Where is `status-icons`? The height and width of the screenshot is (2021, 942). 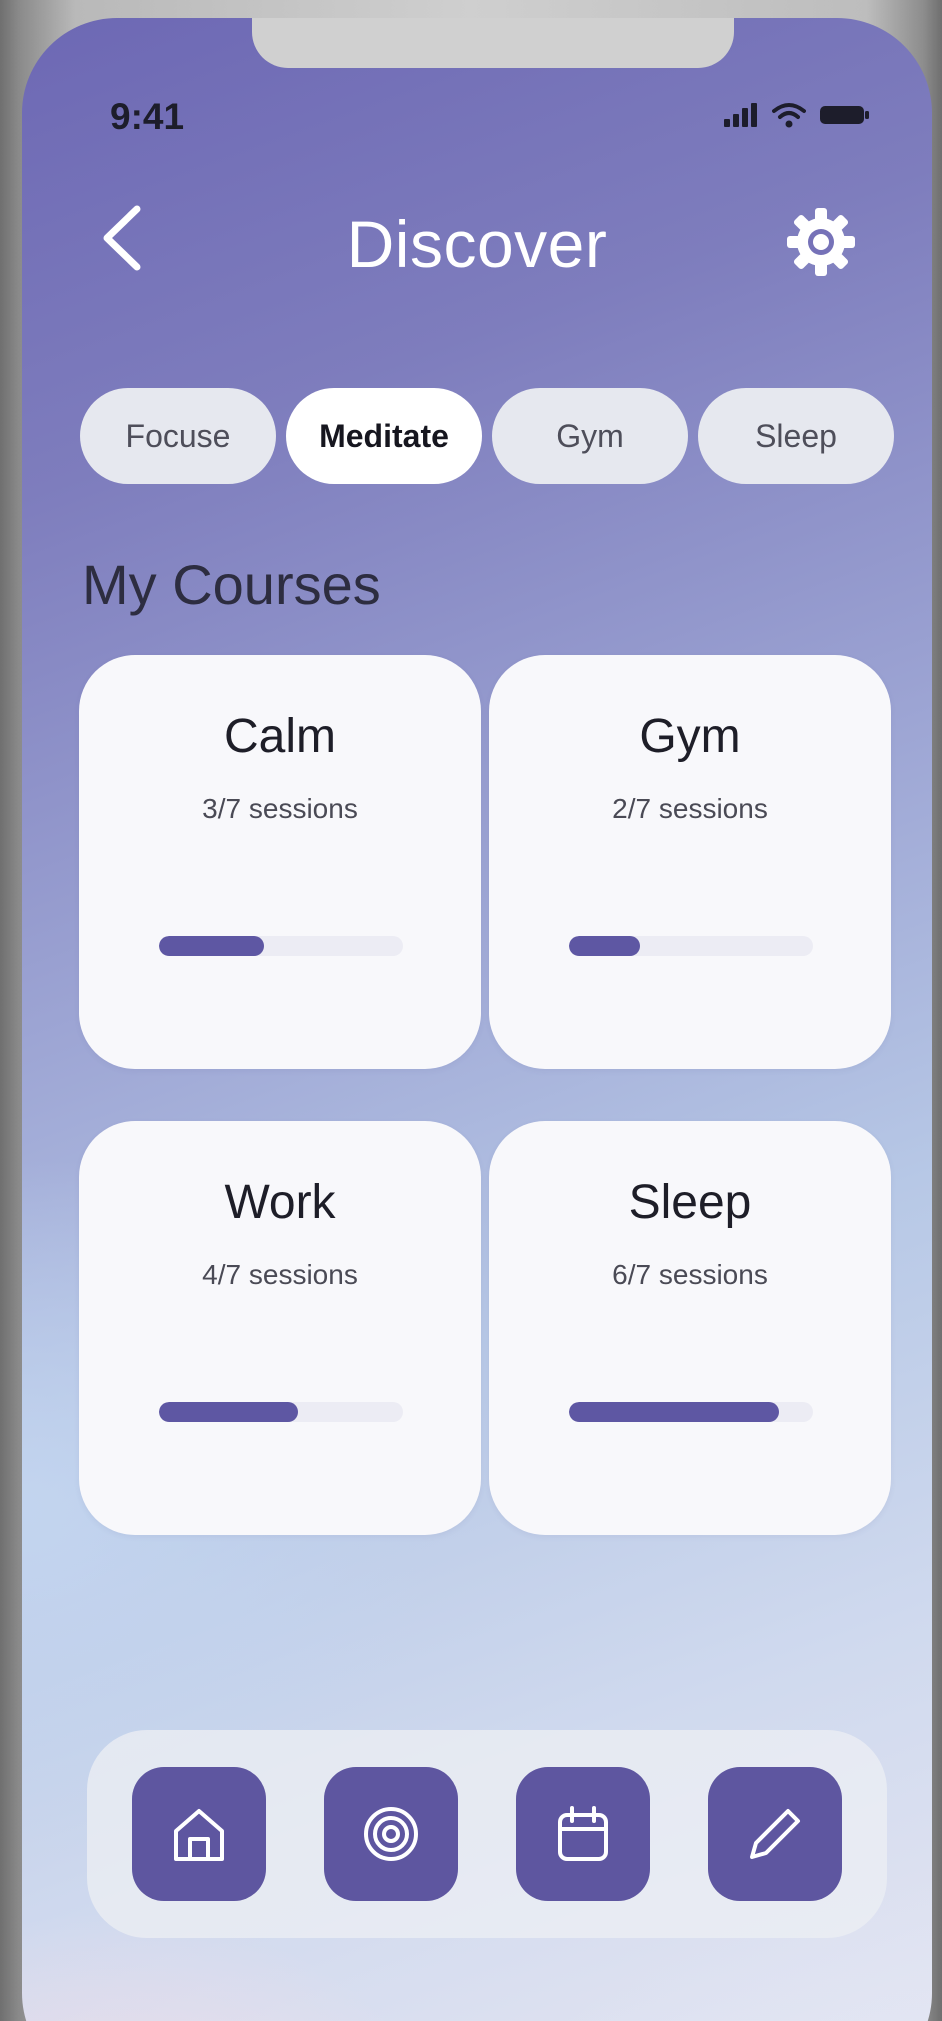 status-icons is located at coordinates (797, 115).